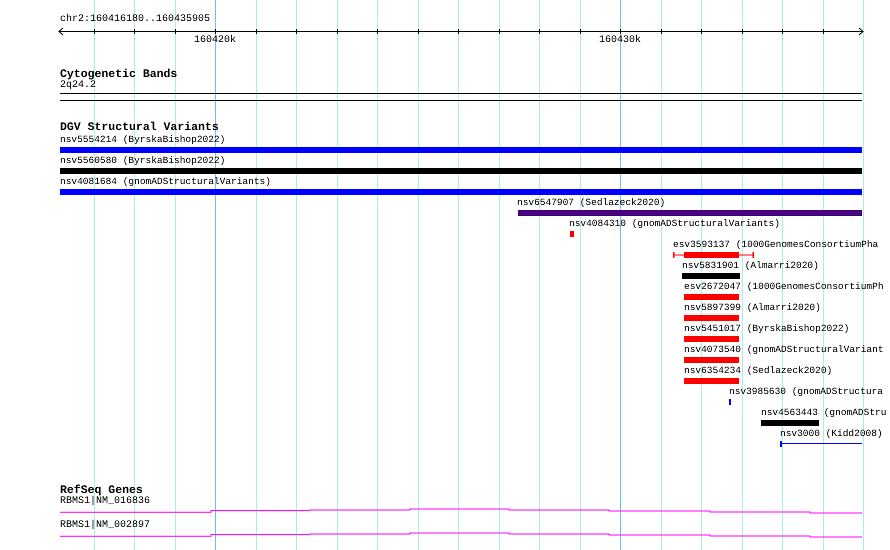 This screenshot has width=890, height=550. Describe the element at coordinates (461, 97) in the screenshot. I see `cytoband-outline` at that location.